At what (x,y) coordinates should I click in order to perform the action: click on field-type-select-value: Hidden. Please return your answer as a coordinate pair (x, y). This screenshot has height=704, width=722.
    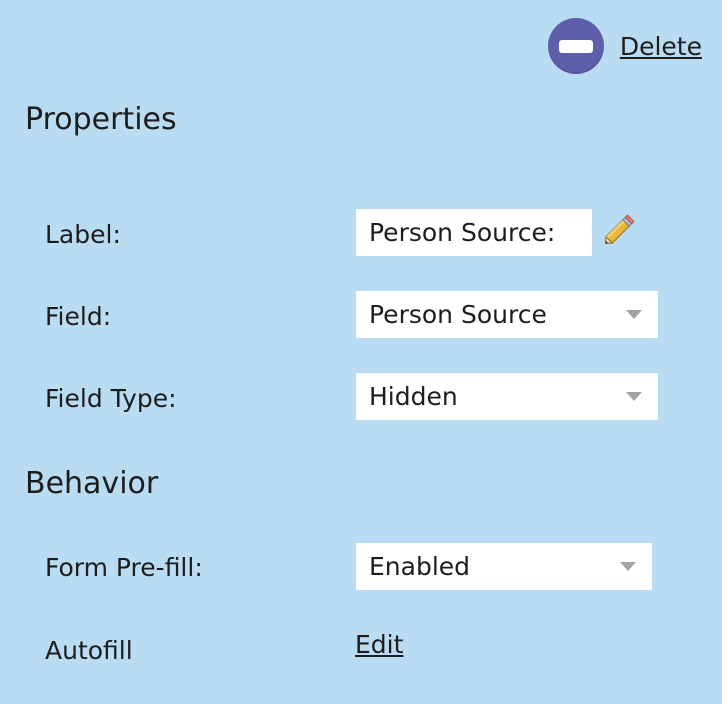
    Looking at the image, I should click on (413, 396).